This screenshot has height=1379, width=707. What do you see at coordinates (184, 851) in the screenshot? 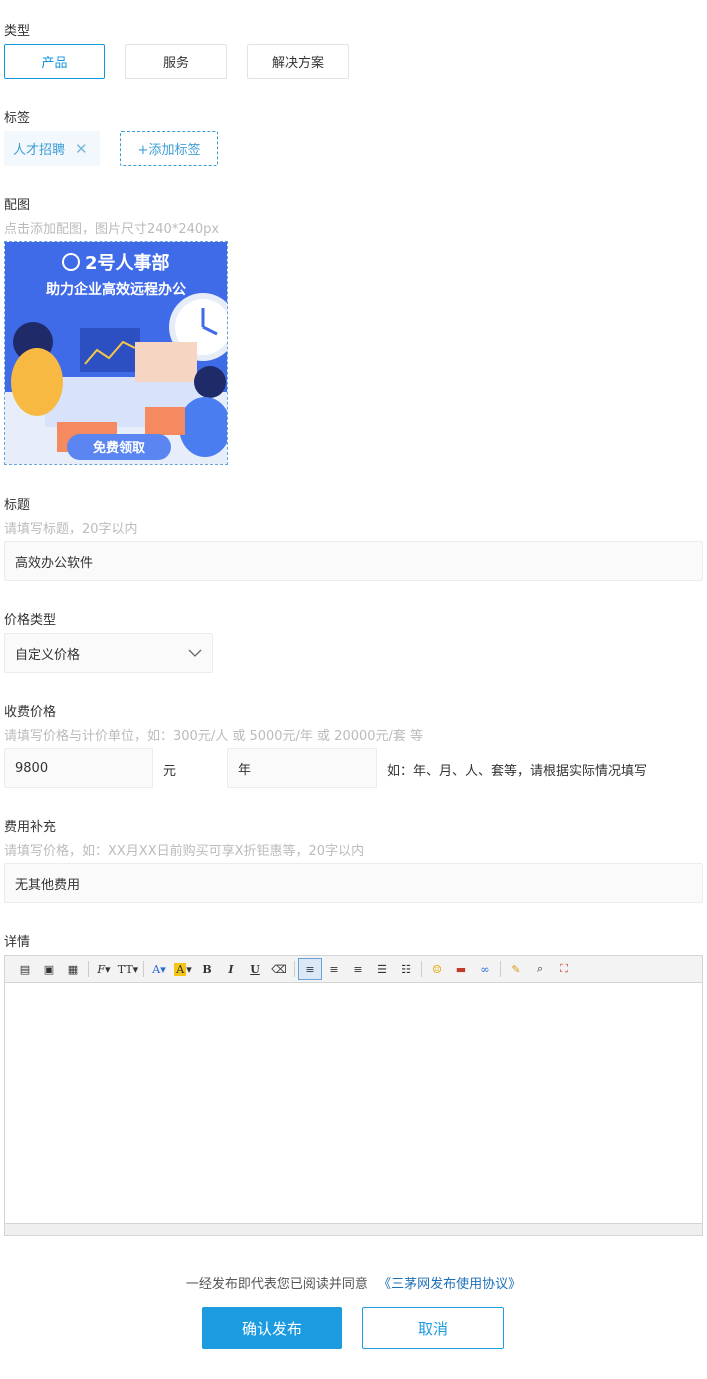
I see `fee-hint: 请填写价格，如：XX月XX日前购买可享X折钜惠等，20字以内` at bounding box center [184, 851].